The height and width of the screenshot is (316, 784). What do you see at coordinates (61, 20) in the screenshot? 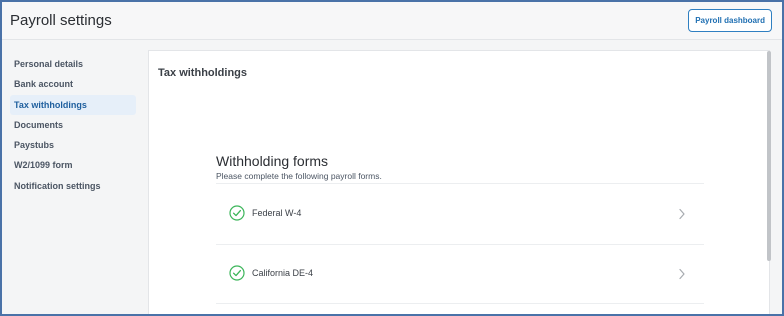
I see `page-title: Payroll settings` at bounding box center [61, 20].